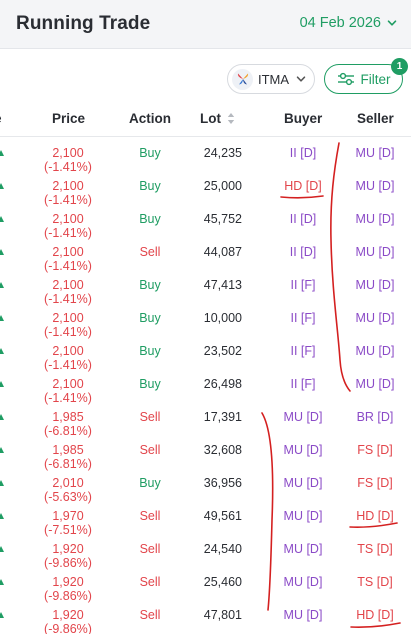 The height and width of the screenshot is (634, 411). I want to click on column-header-action: Action, so click(150, 118).